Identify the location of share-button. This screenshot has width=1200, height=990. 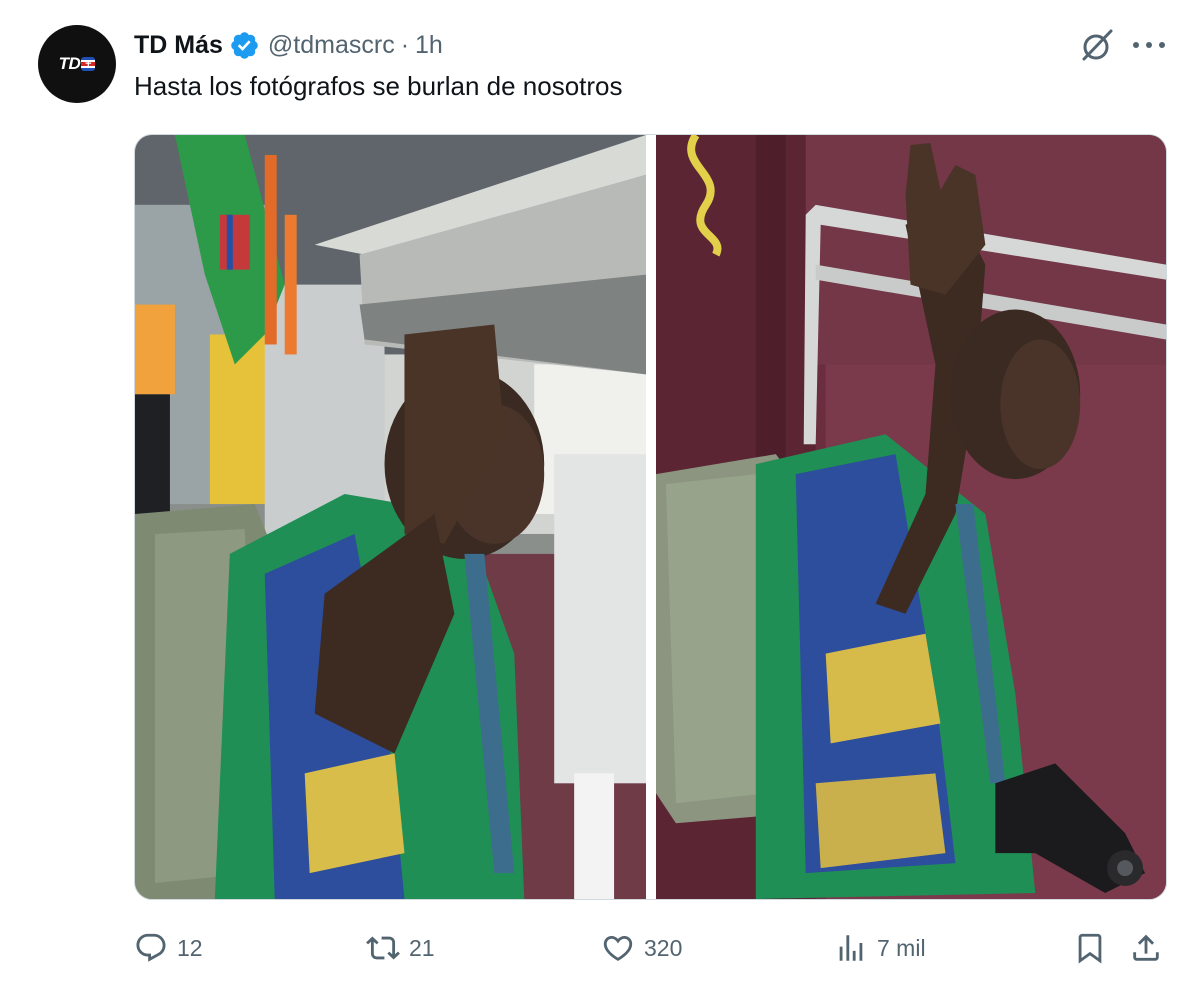
(1146, 948).